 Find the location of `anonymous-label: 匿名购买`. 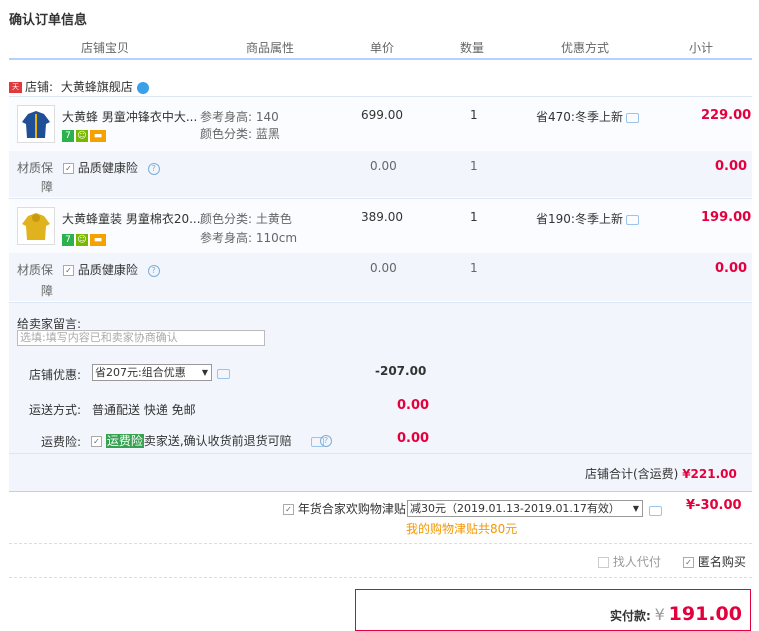

anonymous-label: 匿名购买 is located at coordinates (721, 562).